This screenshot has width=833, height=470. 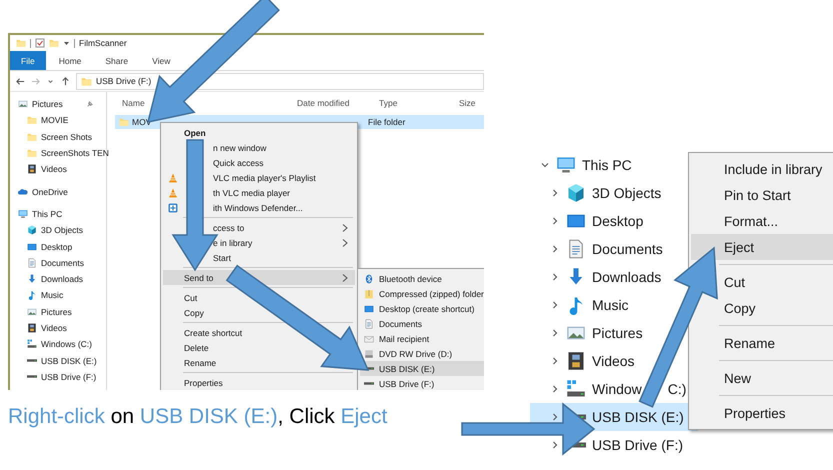 I want to click on column-header: Date modified, so click(x=338, y=103).